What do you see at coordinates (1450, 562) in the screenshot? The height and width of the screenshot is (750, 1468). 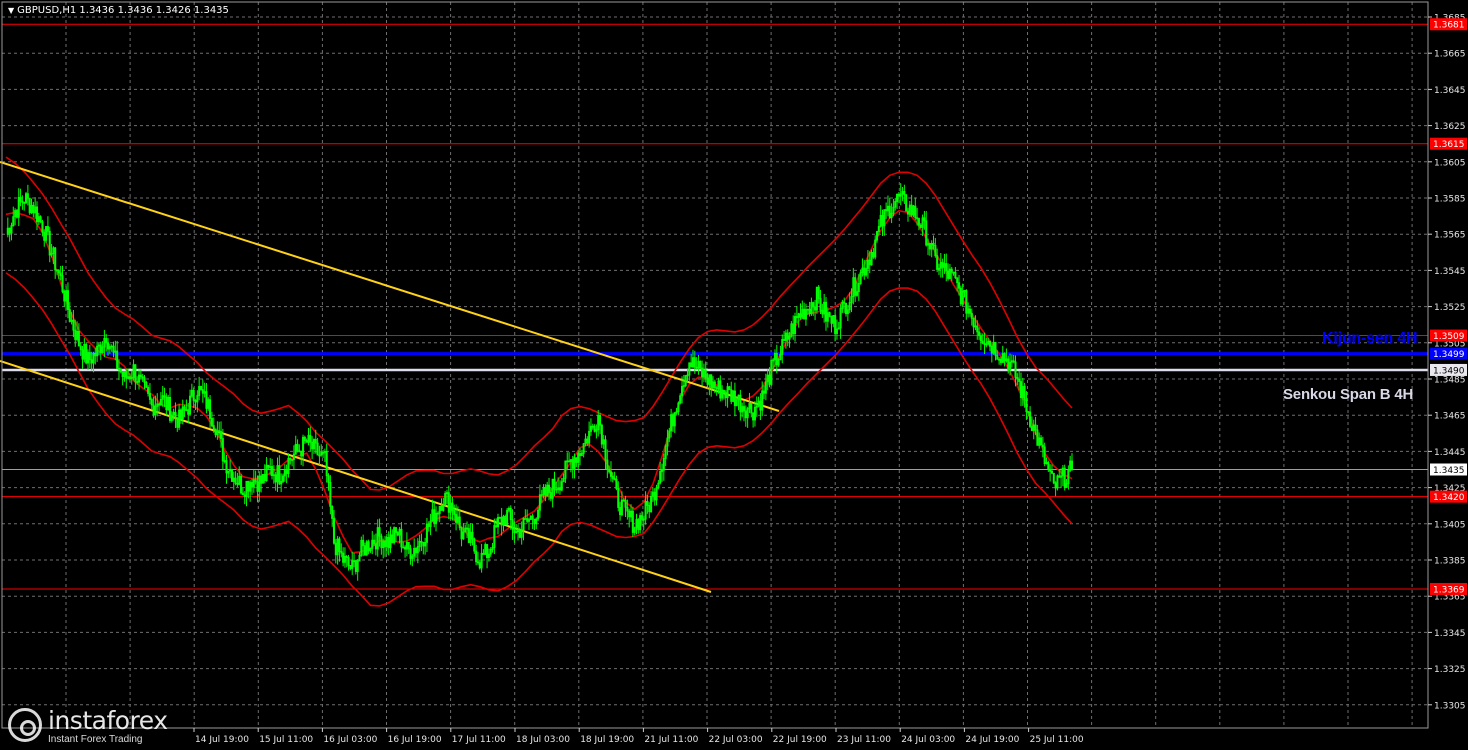 I see `y-tick-label: 1.3385` at bounding box center [1450, 562].